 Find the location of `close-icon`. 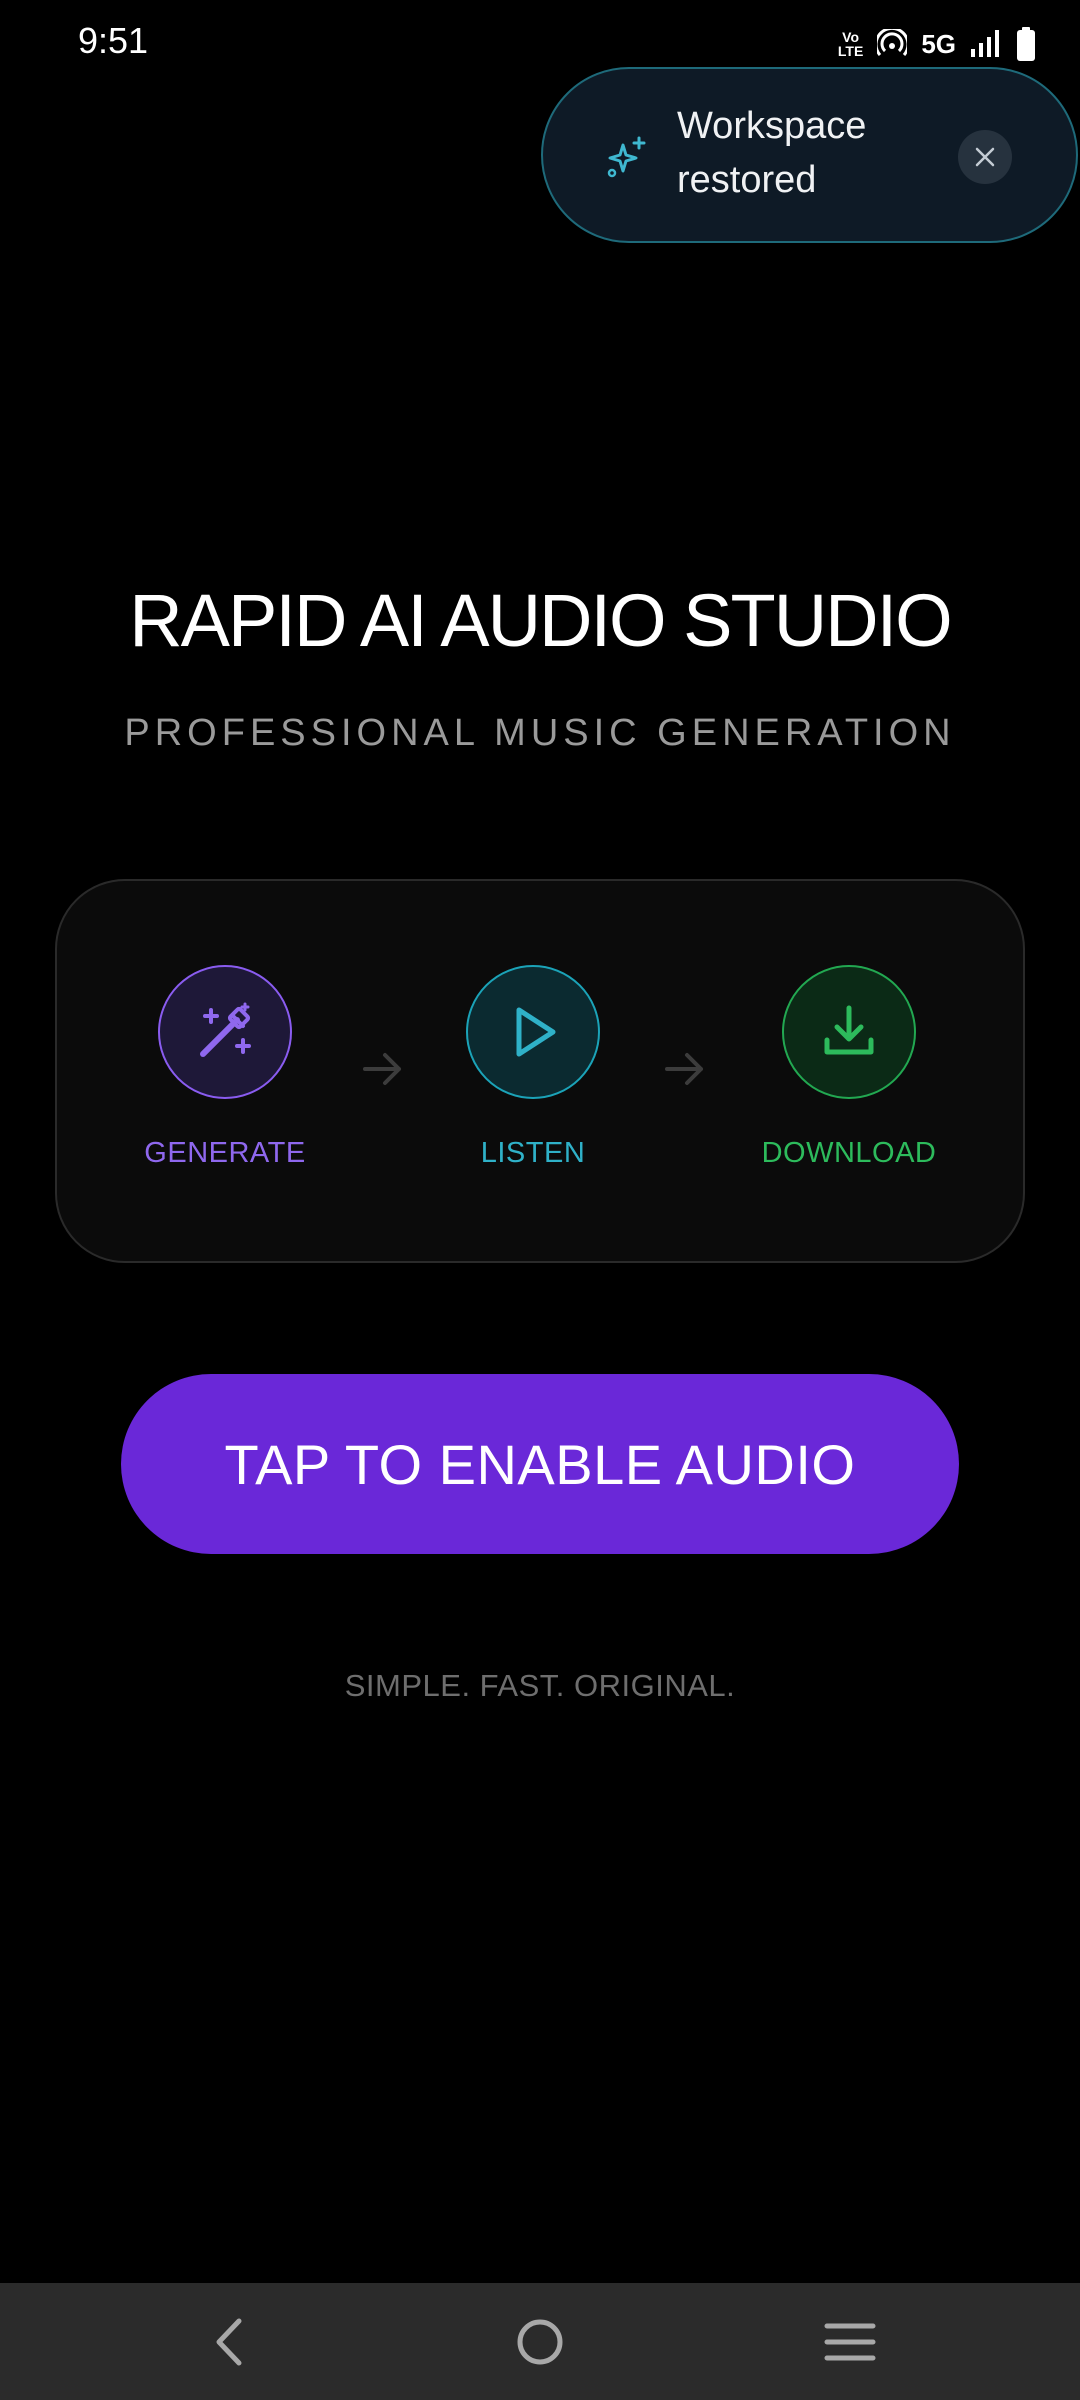

close-icon is located at coordinates (985, 157).